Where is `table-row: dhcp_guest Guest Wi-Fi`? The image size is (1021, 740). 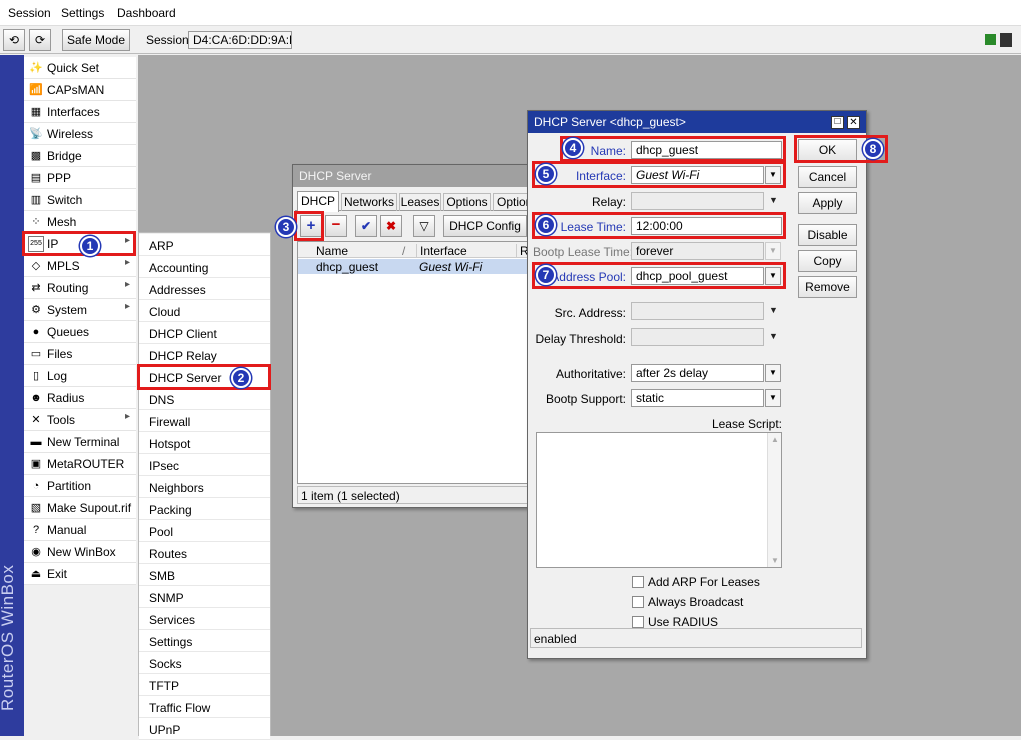 table-row: dhcp_guest Guest Wi-Fi is located at coordinates (413, 266).